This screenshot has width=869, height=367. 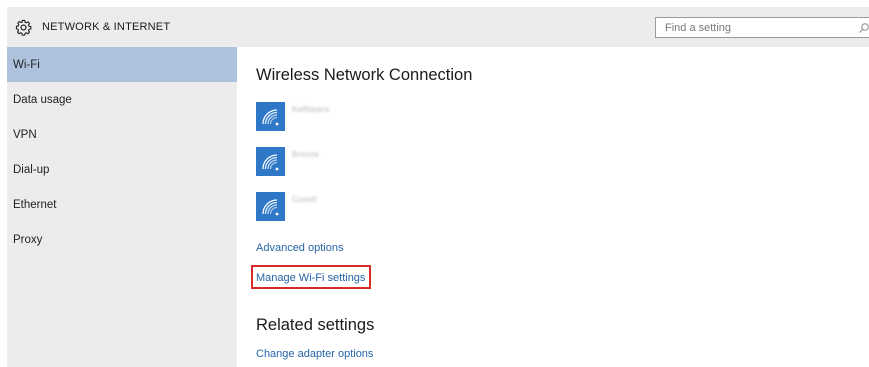 What do you see at coordinates (315, 325) in the screenshot?
I see `section-title-related: Related settings` at bounding box center [315, 325].